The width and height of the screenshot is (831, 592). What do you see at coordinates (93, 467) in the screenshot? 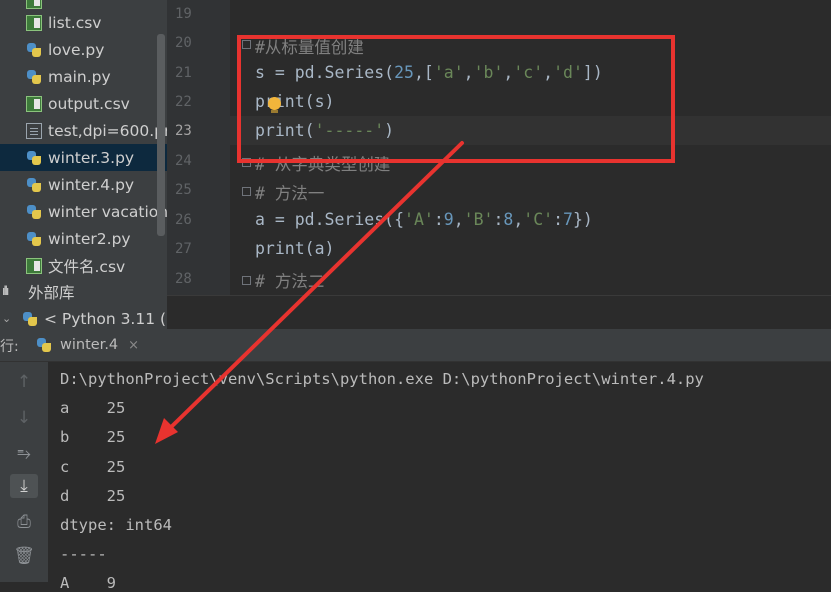
I see `console-line: c 25` at bounding box center [93, 467].